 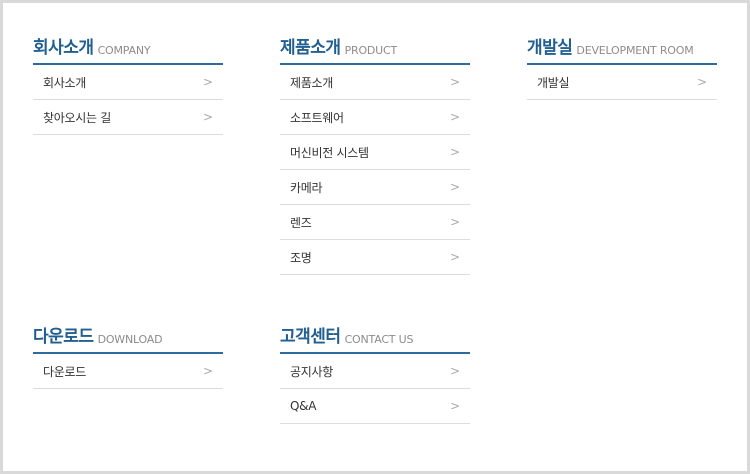 I want to click on section-header: 제품소개 PRODUCT, so click(x=375, y=48).